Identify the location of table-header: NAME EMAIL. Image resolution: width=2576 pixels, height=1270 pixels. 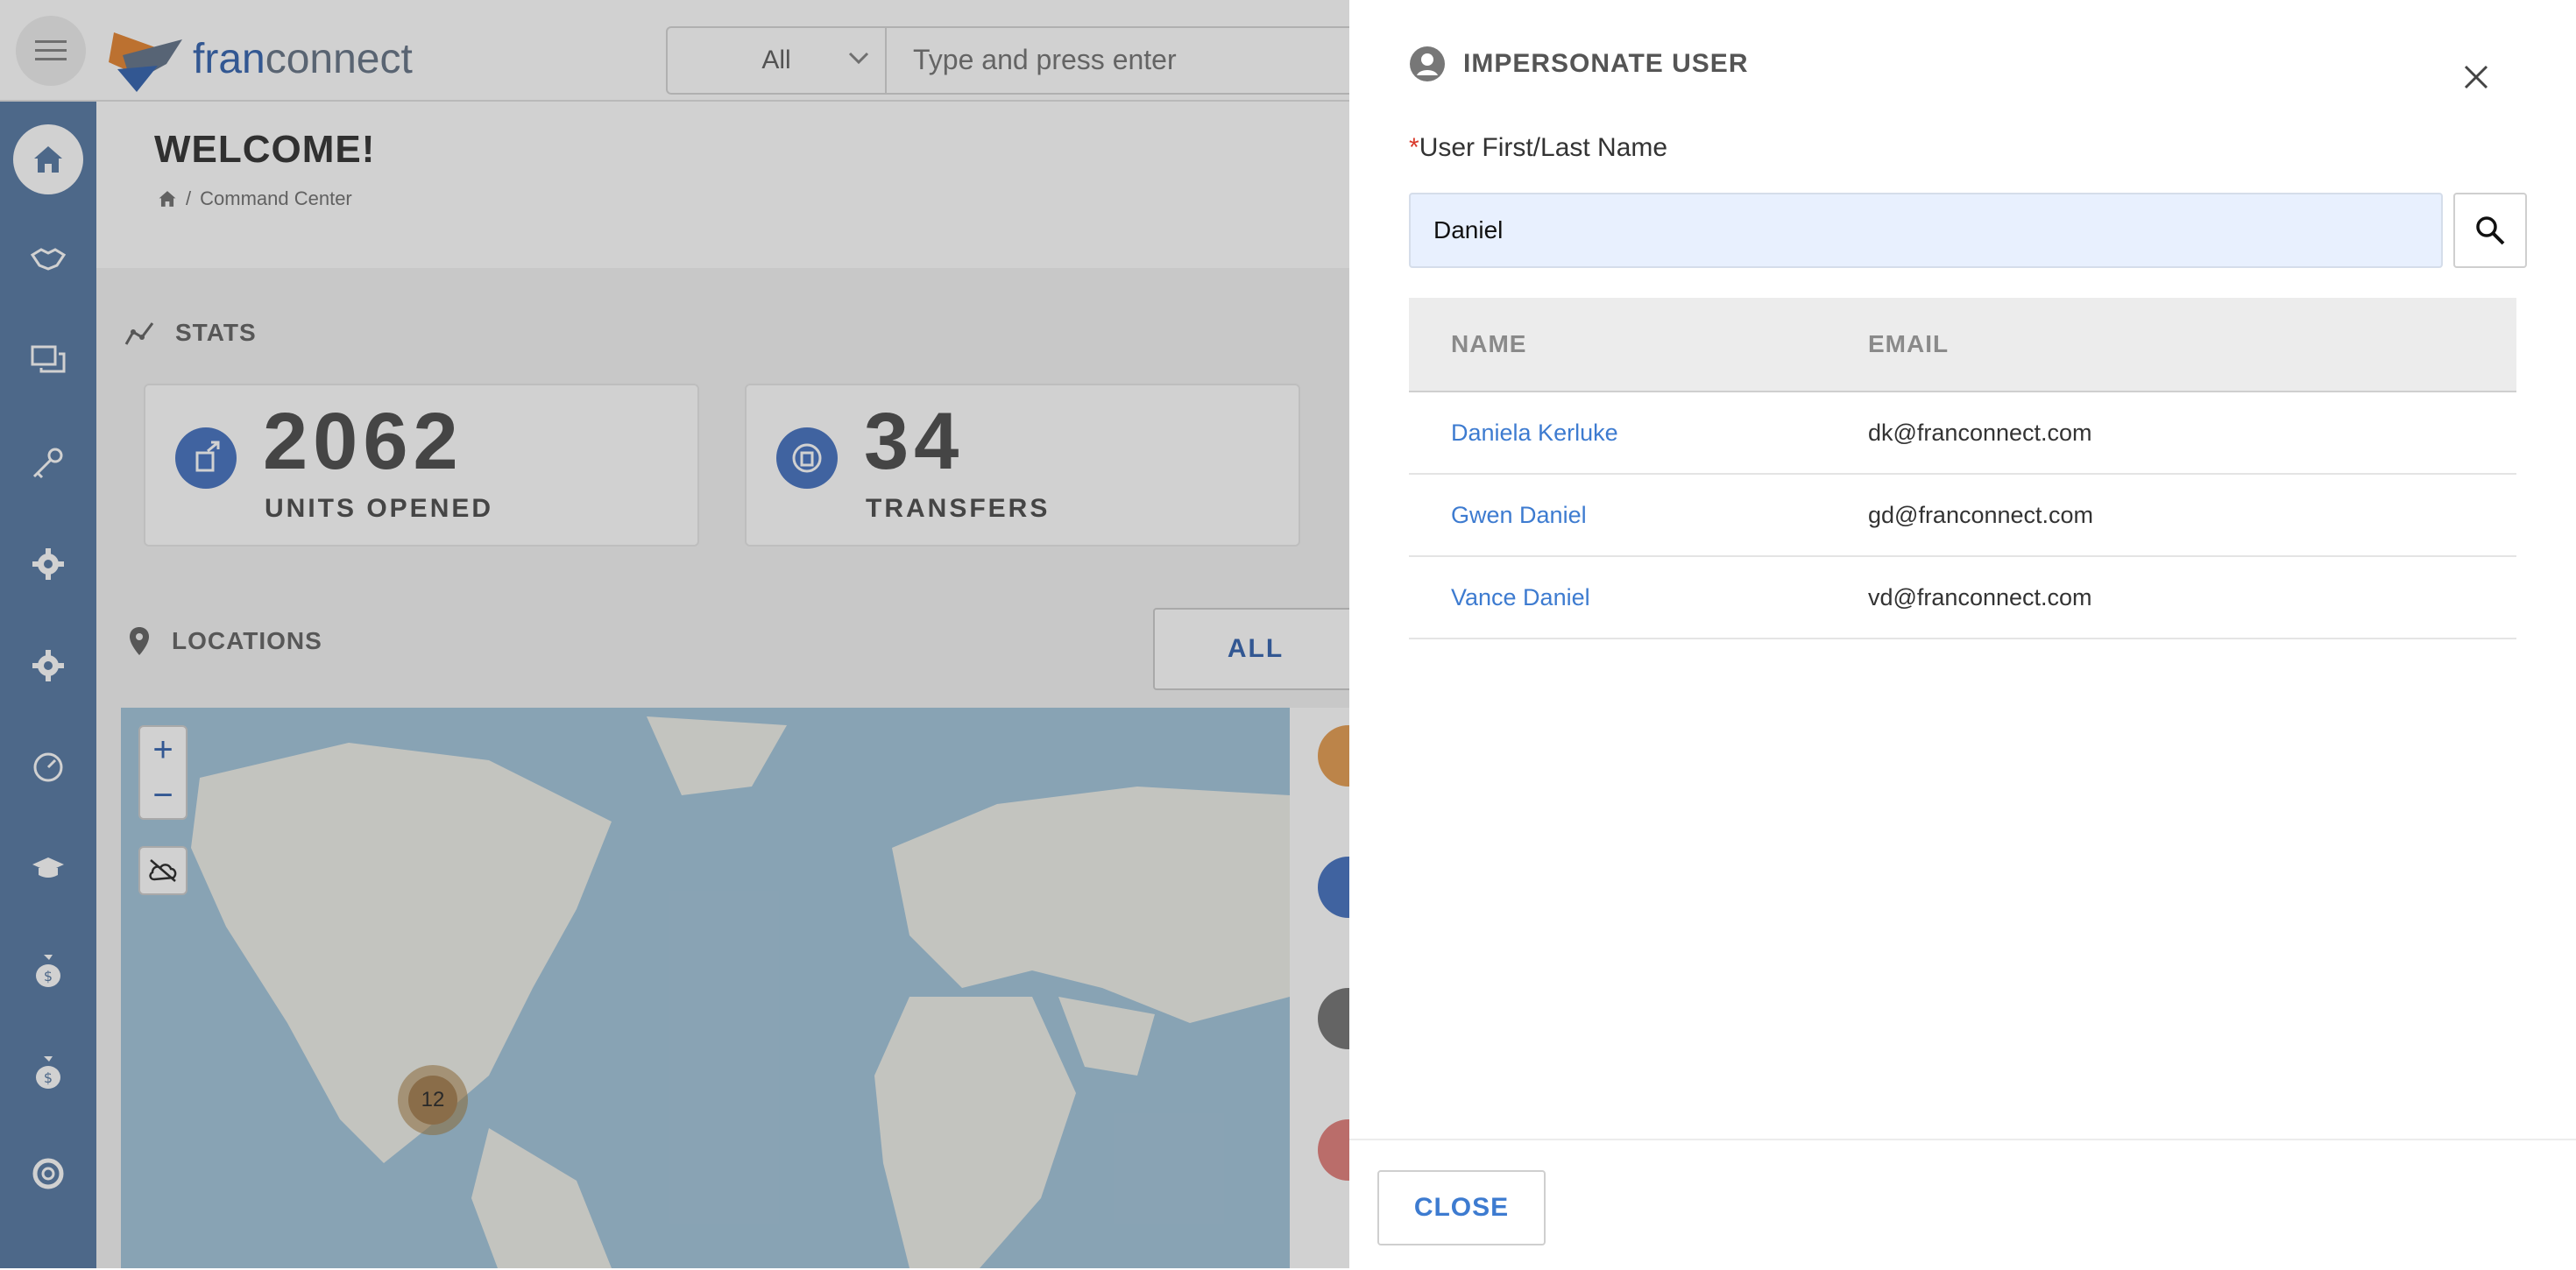
(1962, 345).